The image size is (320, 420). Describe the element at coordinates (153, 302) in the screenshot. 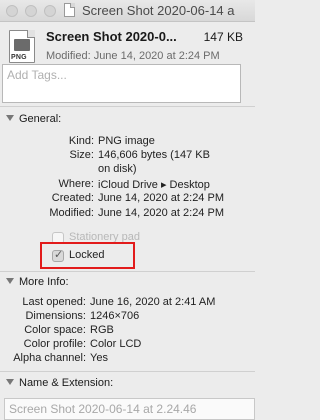

I see `info-value: June 16, 2020 at 2:41 AM` at that location.